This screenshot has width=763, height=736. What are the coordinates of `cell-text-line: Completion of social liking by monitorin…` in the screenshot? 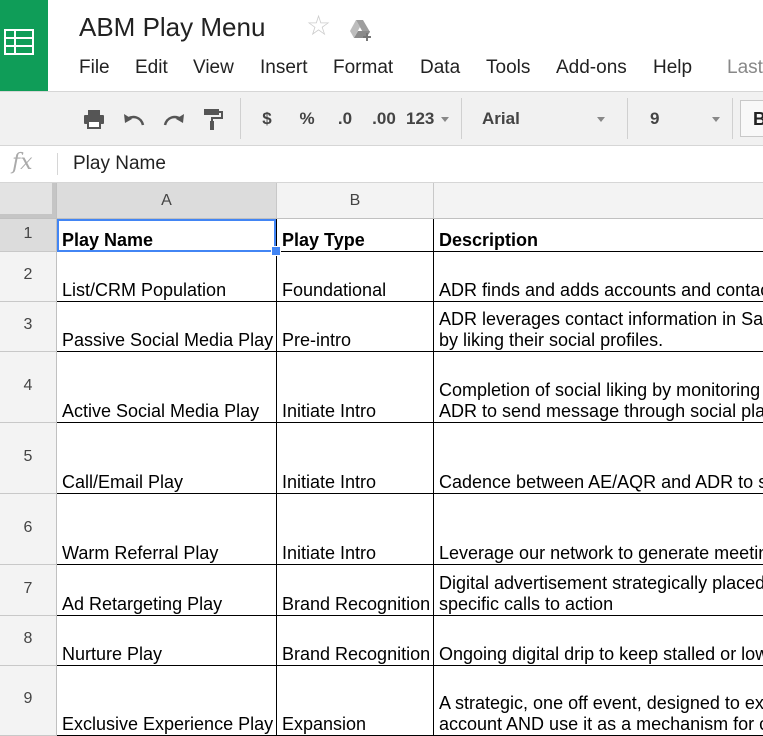 It's located at (601, 390).